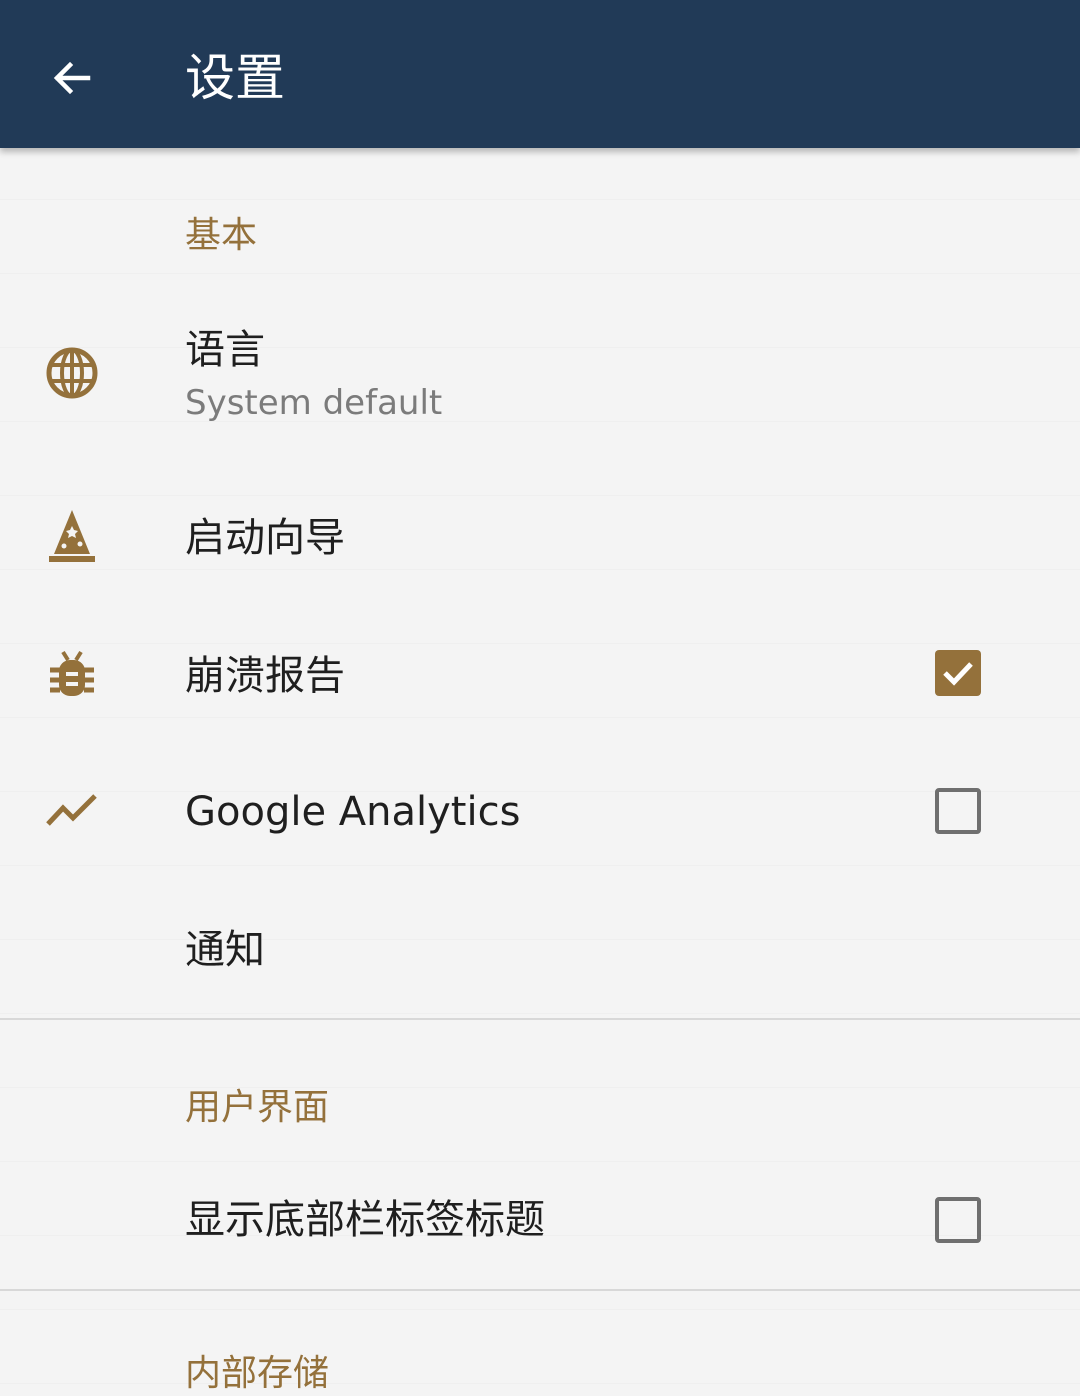  I want to click on setting-label: 启动向导, so click(265, 538).